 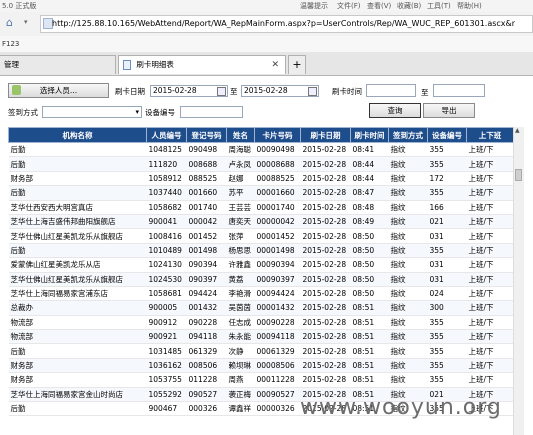 What do you see at coordinates (9, 22) in the screenshot?
I see `home-icon: ⌂` at bounding box center [9, 22].